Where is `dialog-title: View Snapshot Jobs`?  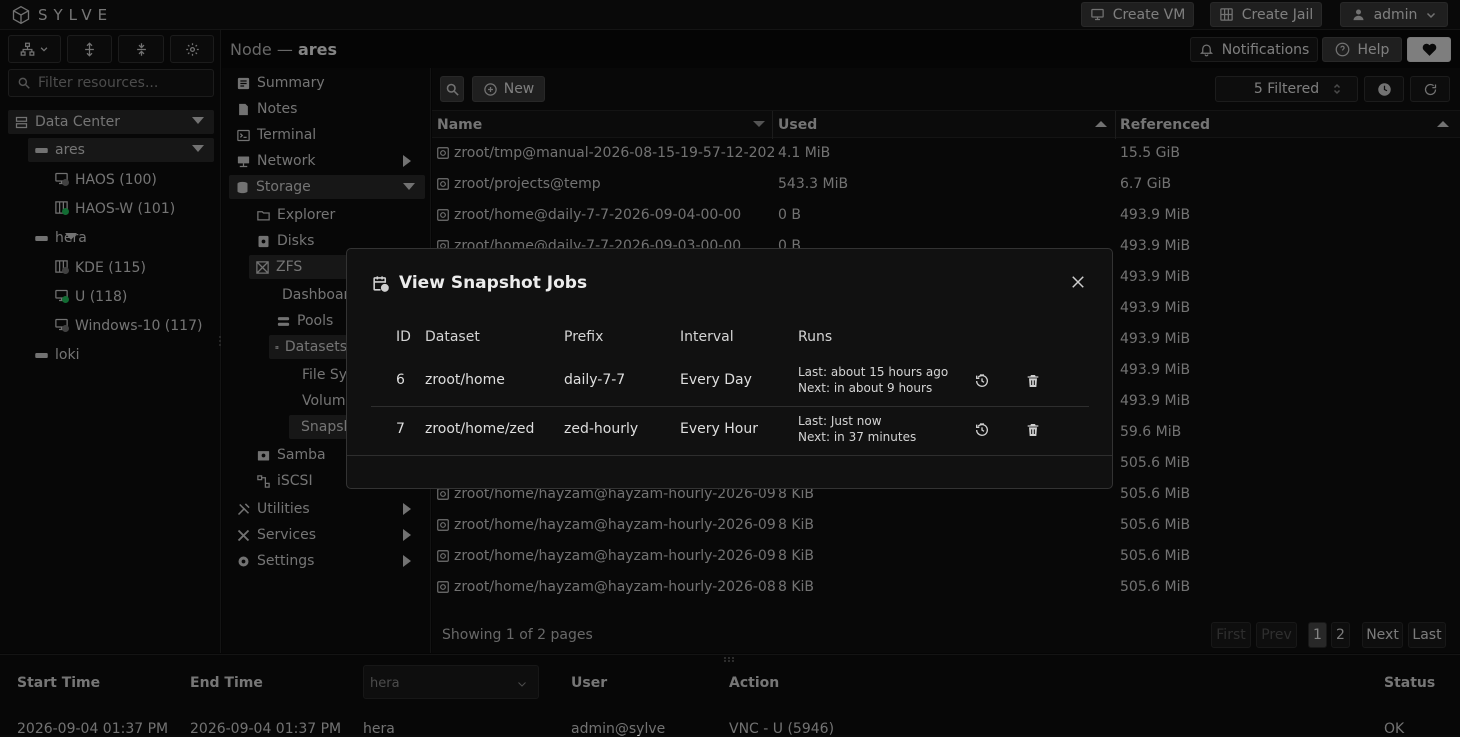
dialog-title: View Snapshot Jobs is located at coordinates (479, 283).